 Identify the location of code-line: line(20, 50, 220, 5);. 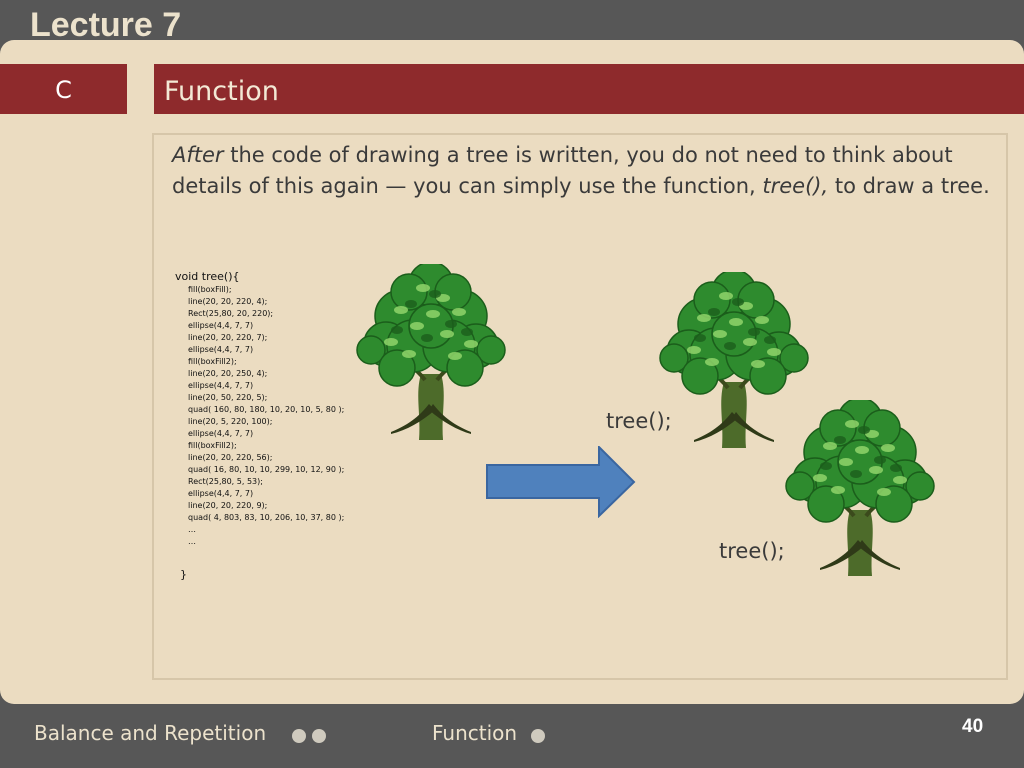
(228, 397).